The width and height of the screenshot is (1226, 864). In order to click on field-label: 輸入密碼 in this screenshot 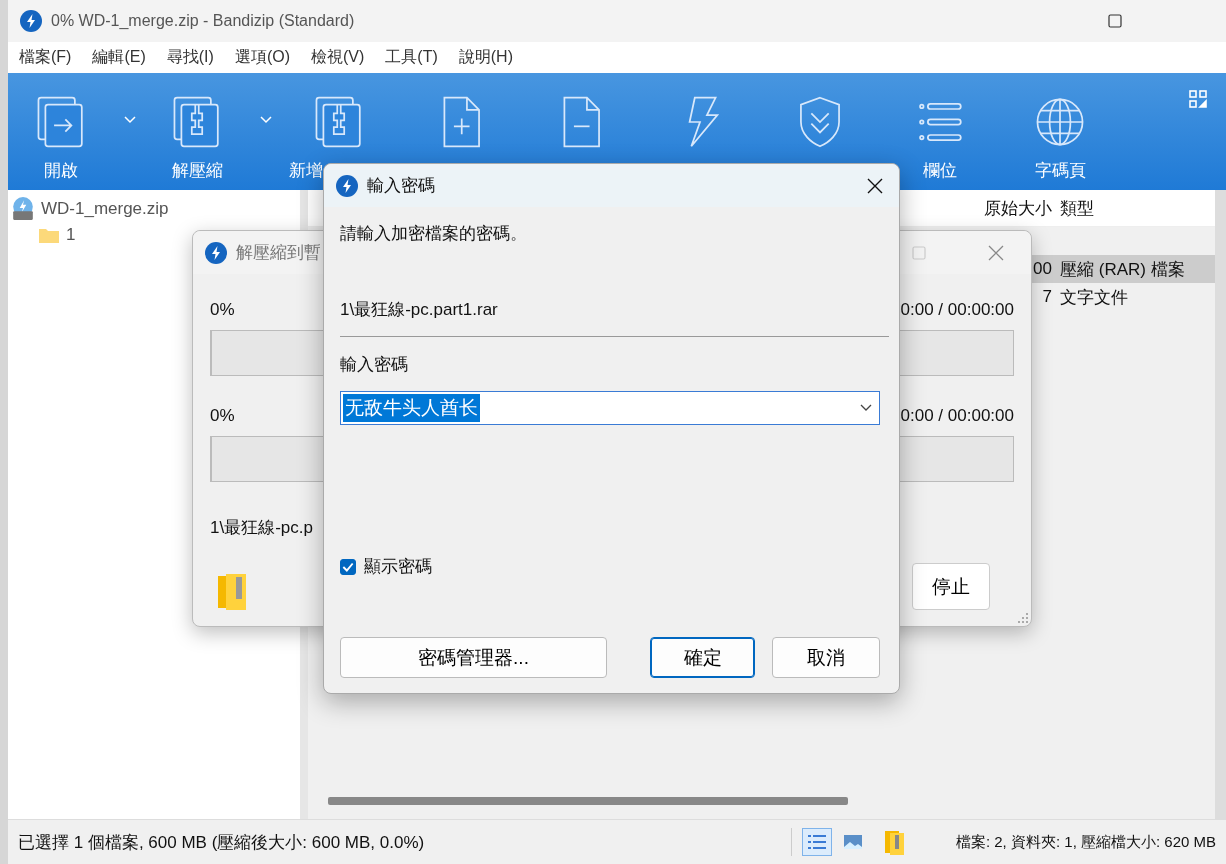, I will do `click(374, 365)`.